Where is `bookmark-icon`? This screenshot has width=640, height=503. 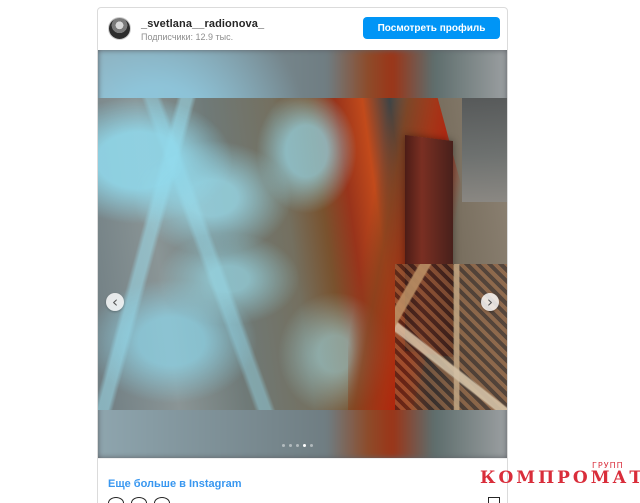 bookmark-icon is located at coordinates (494, 500).